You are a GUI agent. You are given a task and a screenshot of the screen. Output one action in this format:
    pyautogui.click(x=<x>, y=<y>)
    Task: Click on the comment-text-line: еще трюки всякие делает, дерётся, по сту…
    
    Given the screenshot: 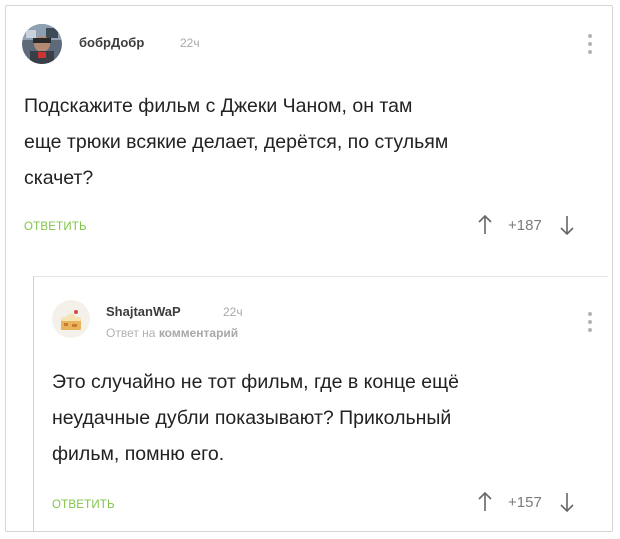 What is the action you would take?
    pyautogui.click(x=236, y=142)
    